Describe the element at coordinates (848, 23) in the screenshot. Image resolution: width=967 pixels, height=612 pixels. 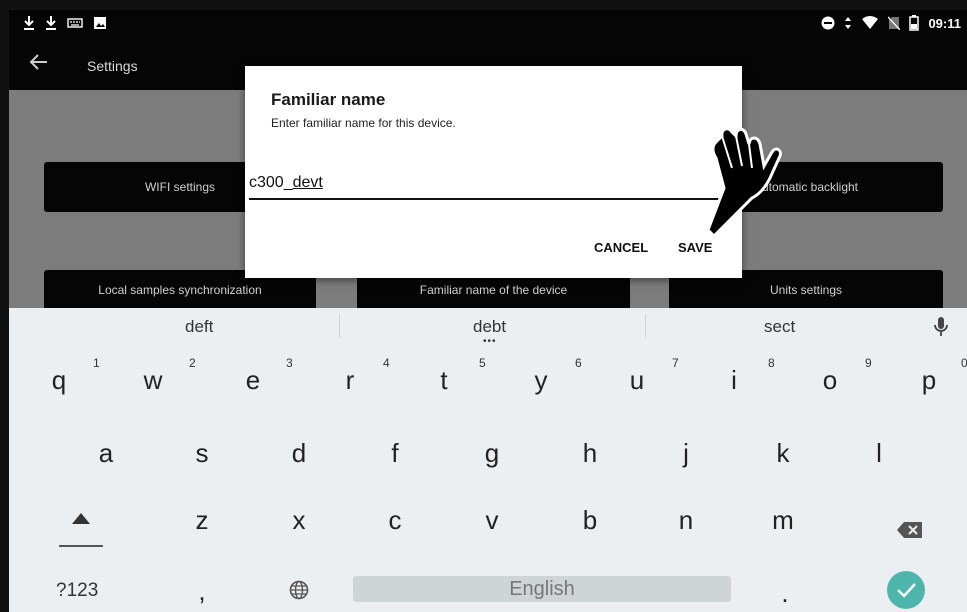
I see `data-arrows-icon` at that location.